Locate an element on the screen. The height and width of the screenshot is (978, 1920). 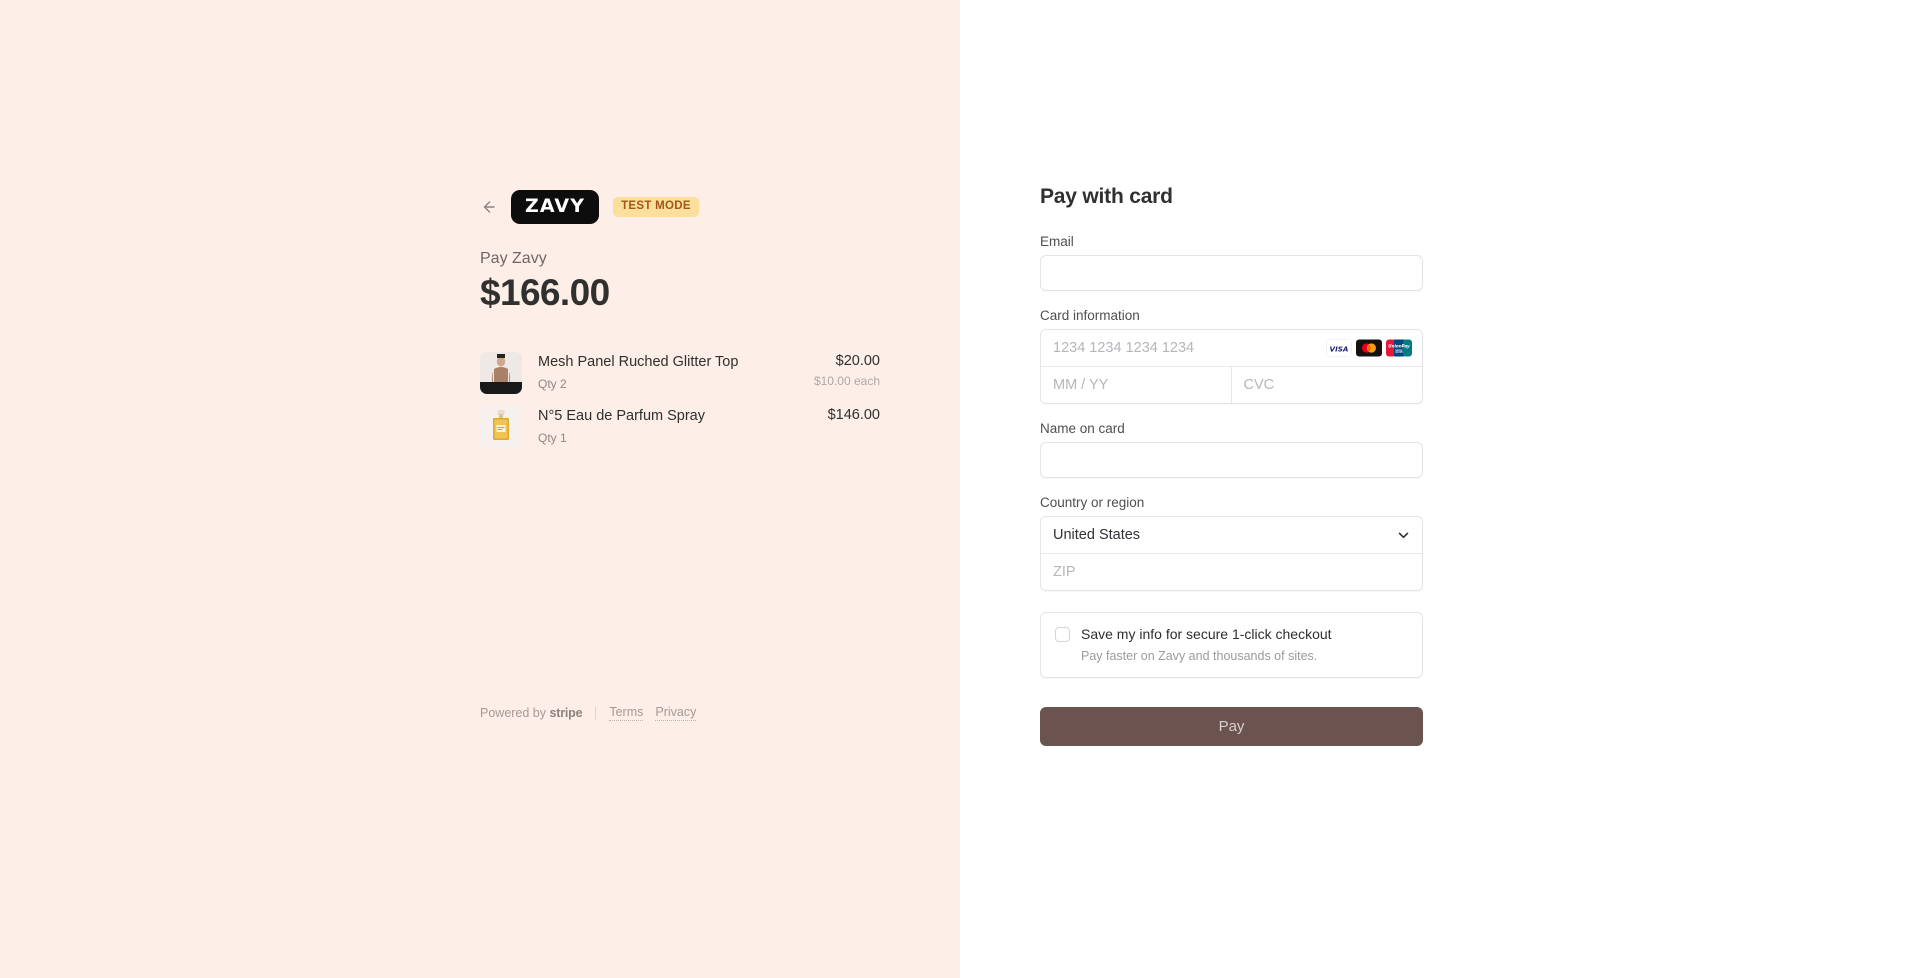
list-item: N°5 Eau de Parfum Spray Qty 1 $146.00 is located at coordinates (680, 427).